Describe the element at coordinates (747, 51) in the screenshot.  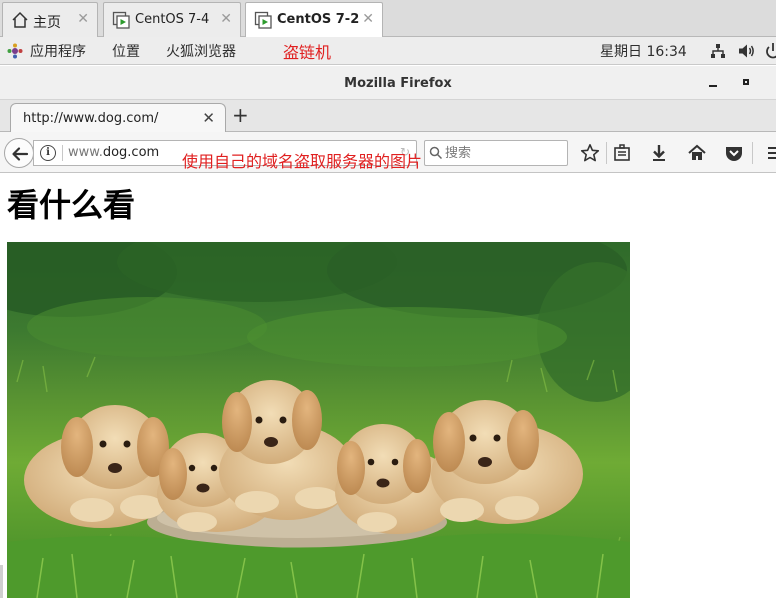
I see `volume-icon` at that location.